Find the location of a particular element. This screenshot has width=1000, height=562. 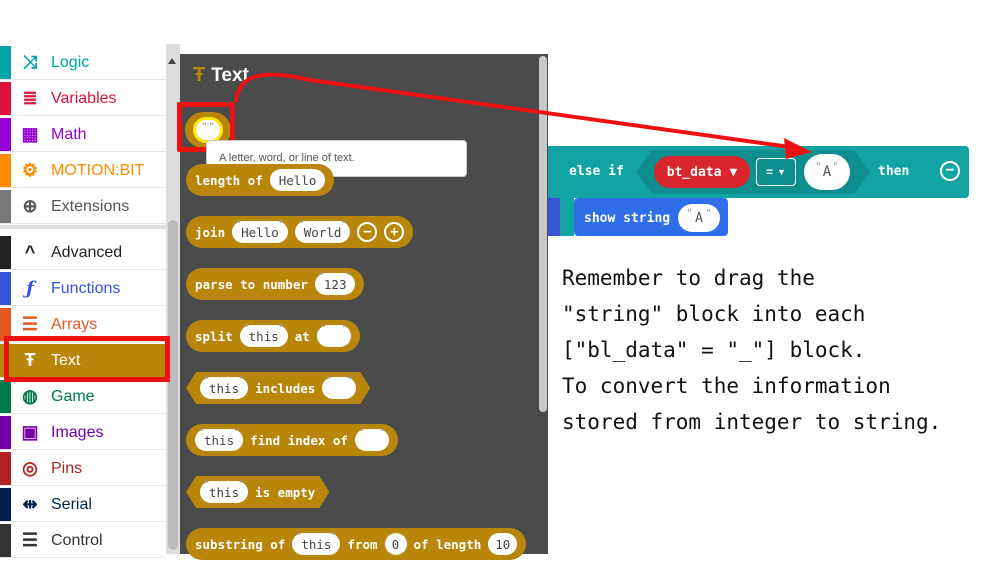

category-extensions: ⊕ Extensions is located at coordinates (83, 207).